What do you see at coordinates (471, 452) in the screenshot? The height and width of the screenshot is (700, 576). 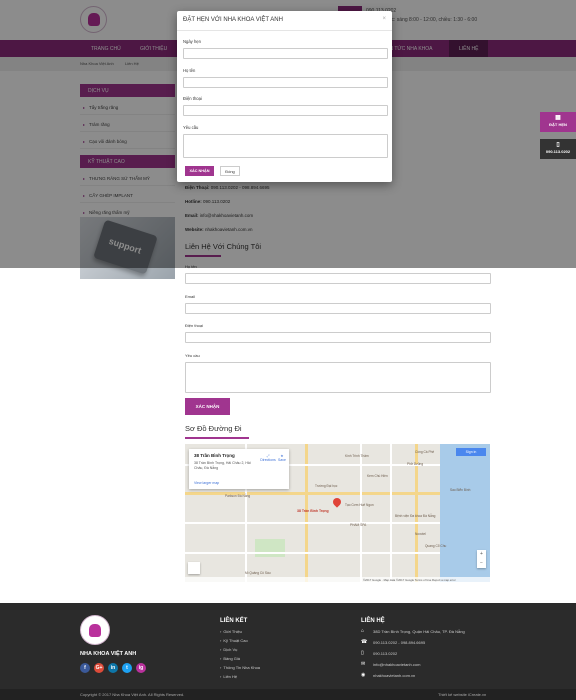 I see `sign-in-button: Sign in` at bounding box center [471, 452].